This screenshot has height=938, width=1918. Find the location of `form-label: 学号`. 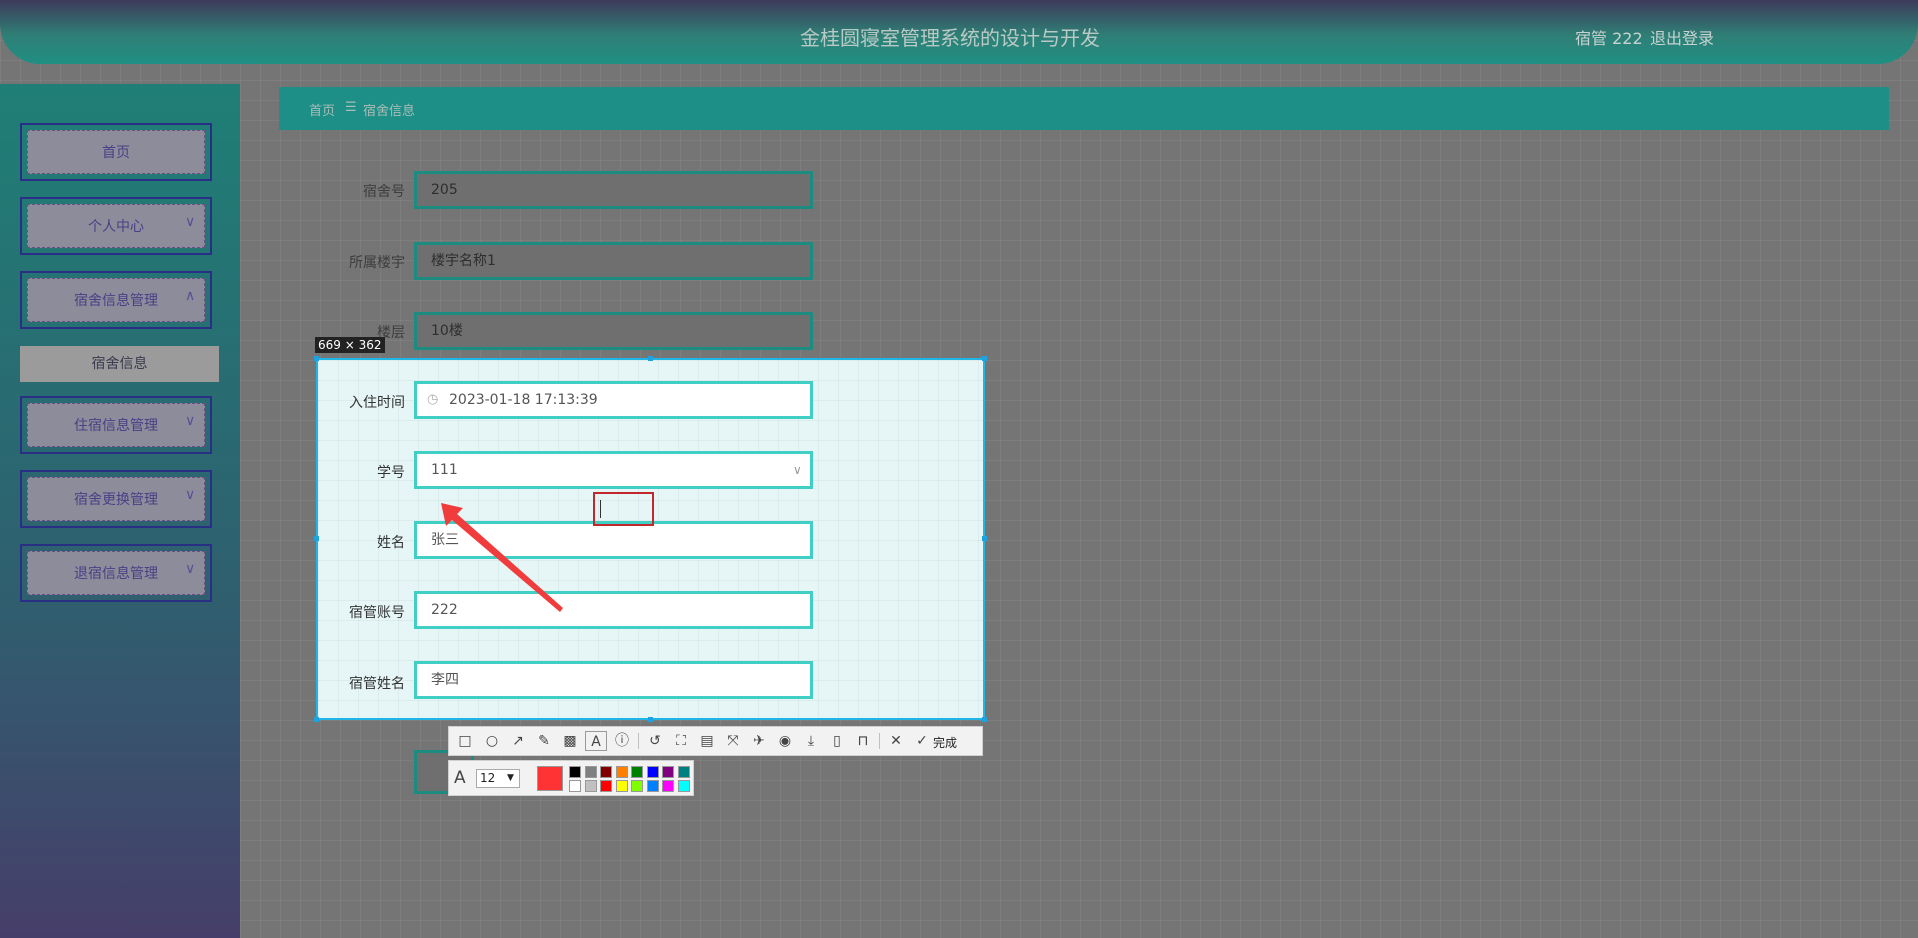

form-label: 学号 is located at coordinates (391, 473).